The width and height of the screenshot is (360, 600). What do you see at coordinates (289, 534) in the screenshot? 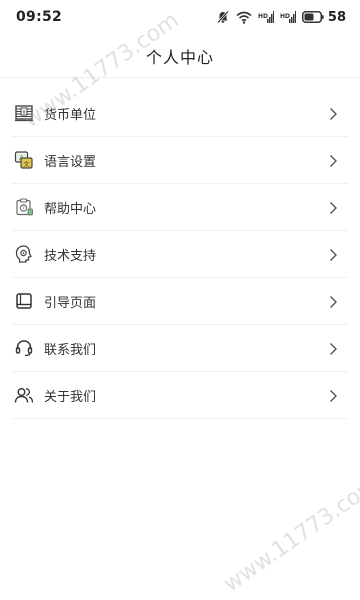
I see `watermark-bottom: www.11773.com` at bounding box center [289, 534].